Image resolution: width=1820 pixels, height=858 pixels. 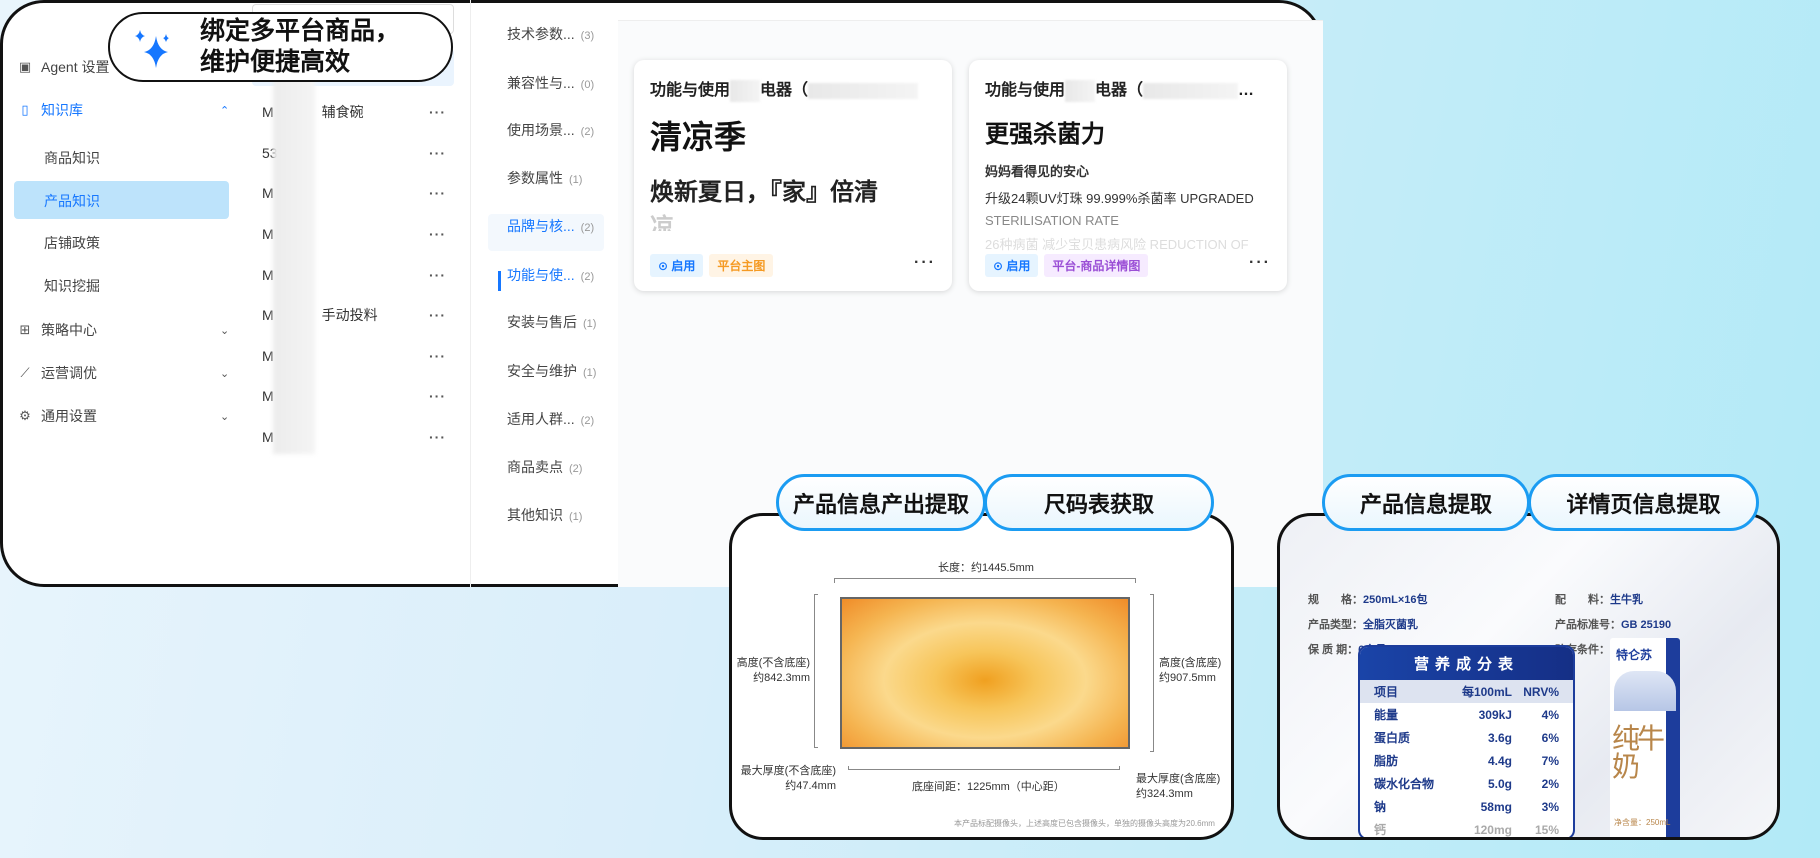 What do you see at coordinates (576, 517) in the screenshot?
I see `category-count: (1)` at bounding box center [576, 517].